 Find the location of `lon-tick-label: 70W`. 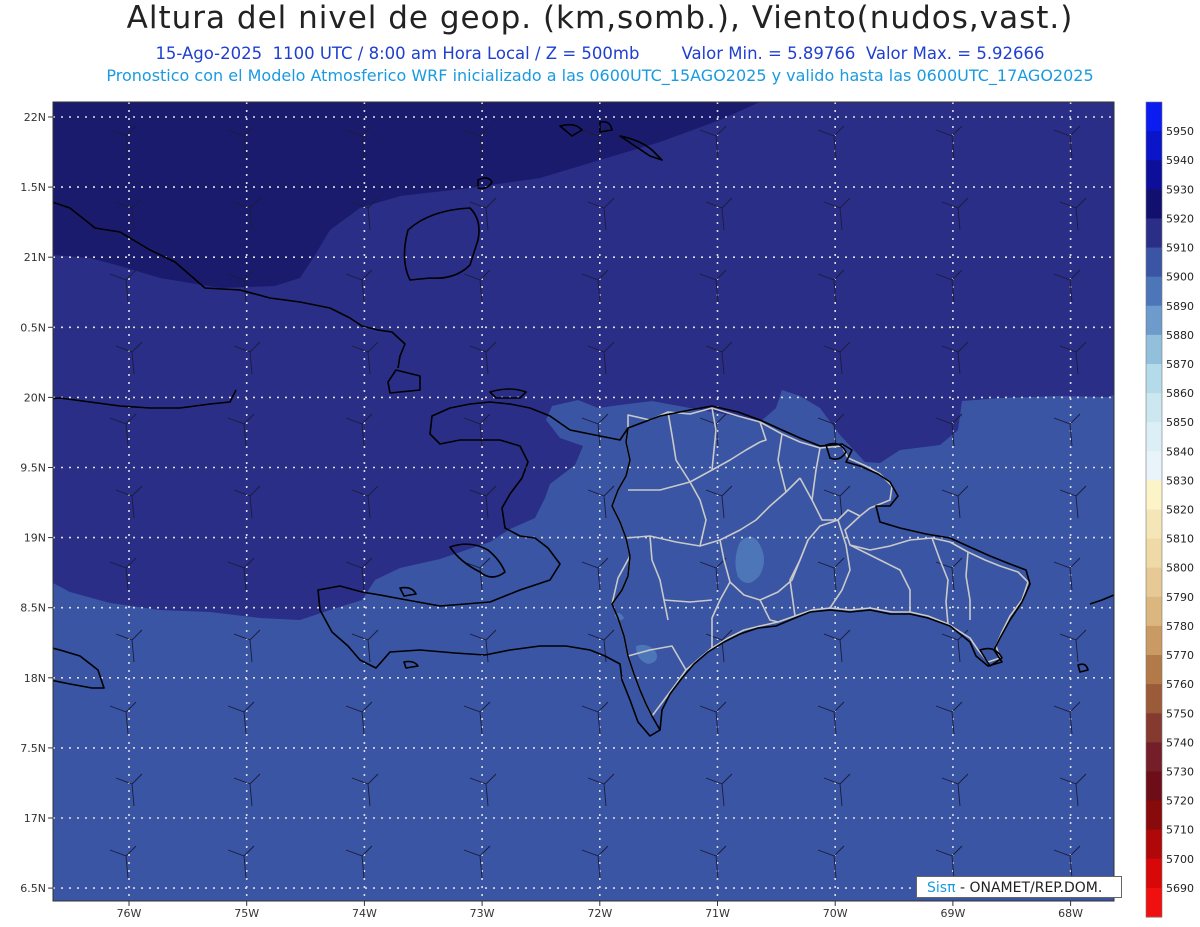

lon-tick-label: 70W is located at coordinates (835, 913).